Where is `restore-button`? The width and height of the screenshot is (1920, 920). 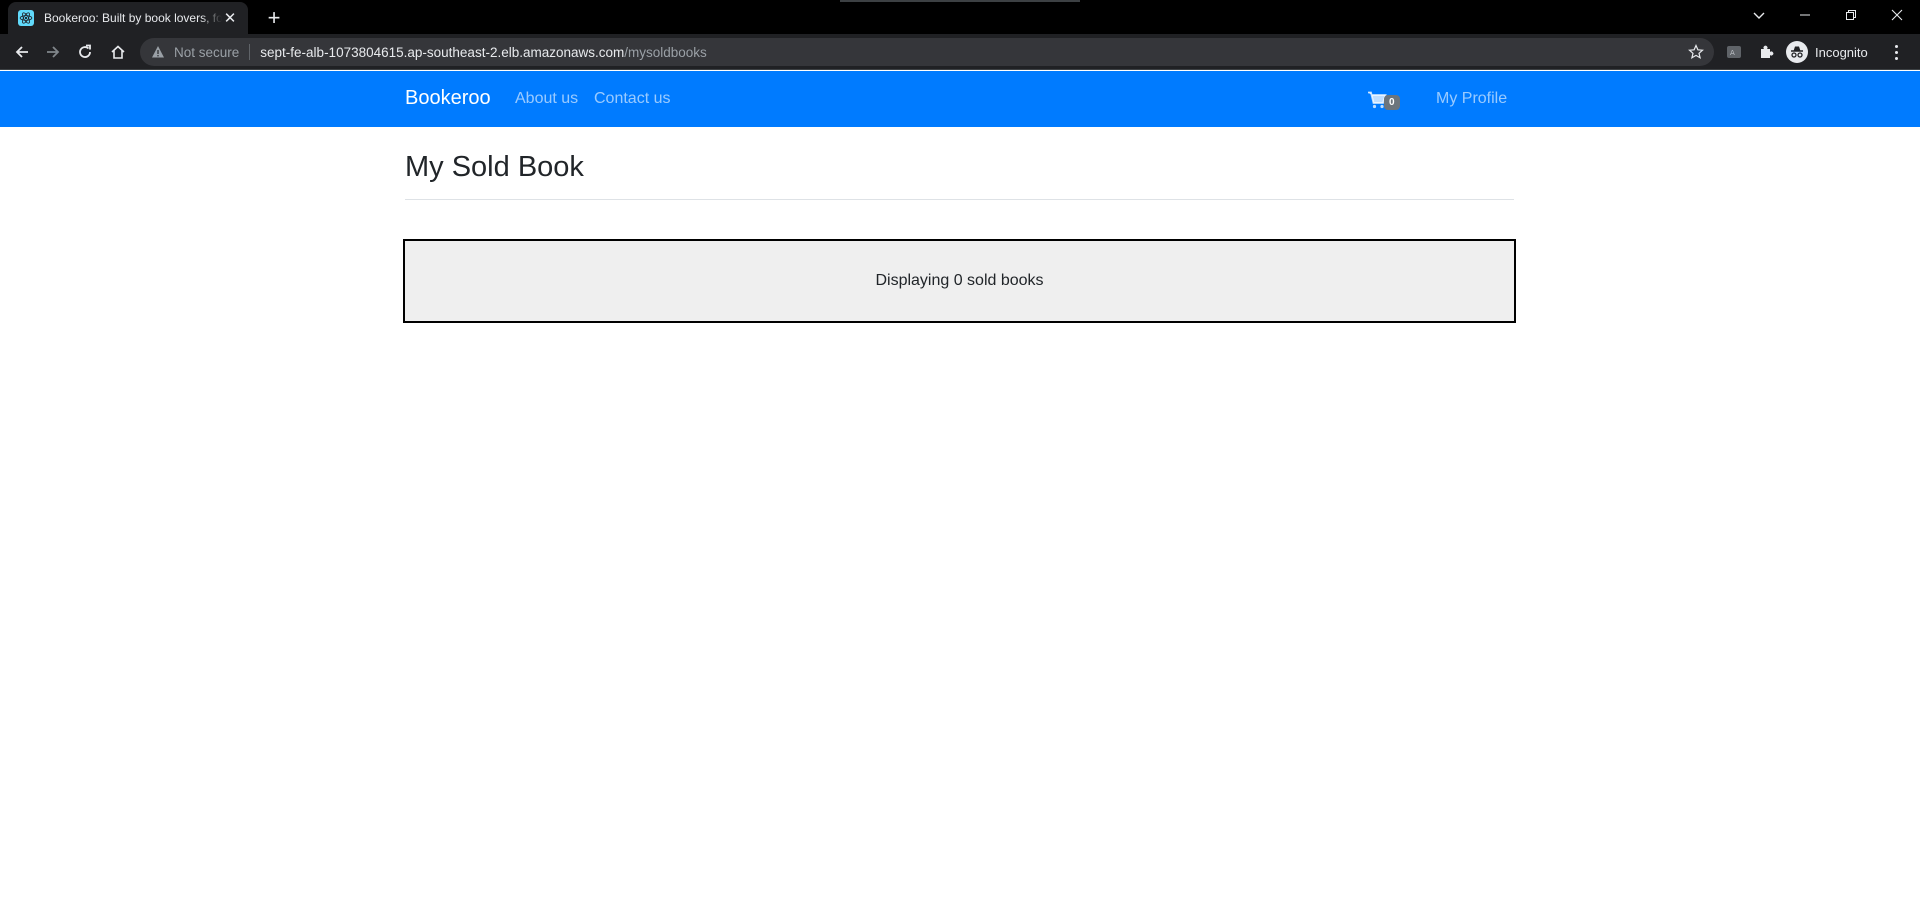
restore-button is located at coordinates (1851, 15).